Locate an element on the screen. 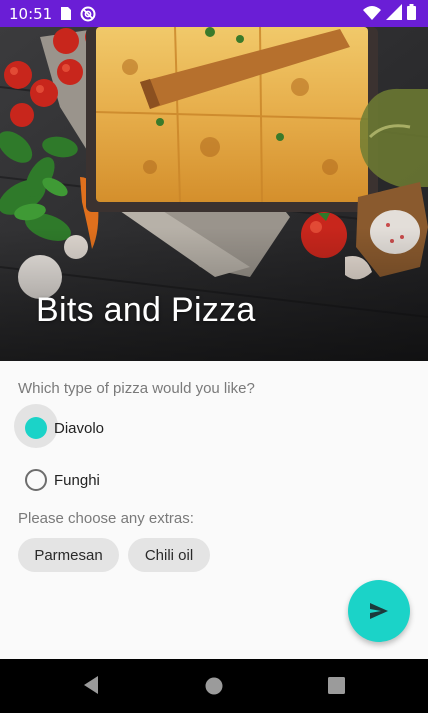  status-time: 10:51 is located at coordinates (31, 13).